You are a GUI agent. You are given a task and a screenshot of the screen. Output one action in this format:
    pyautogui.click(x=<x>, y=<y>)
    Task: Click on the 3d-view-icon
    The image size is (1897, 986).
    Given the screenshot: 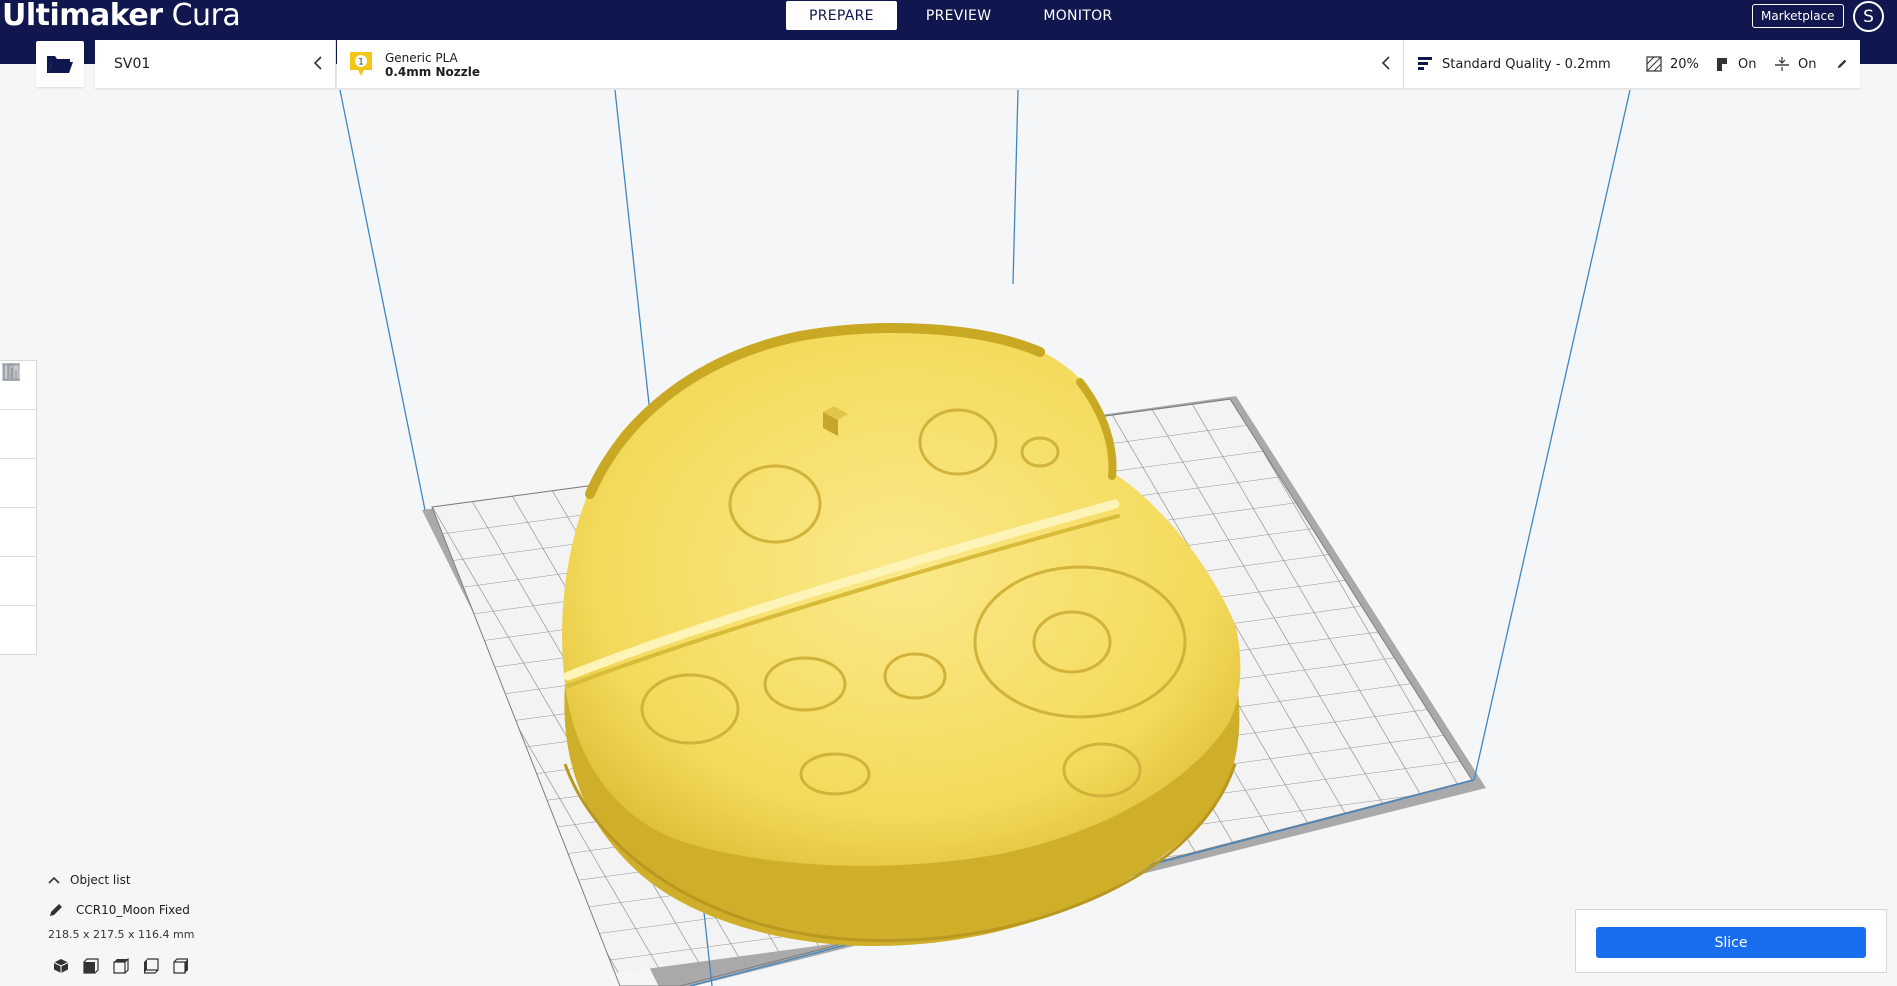 What is the action you would take?
    pyautogui.click(x=61, y=966)
    